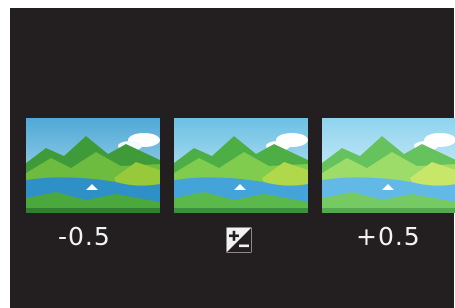 The image size is (455, 308). I want to click on exposure-compensation-icon, so click(239, 240).